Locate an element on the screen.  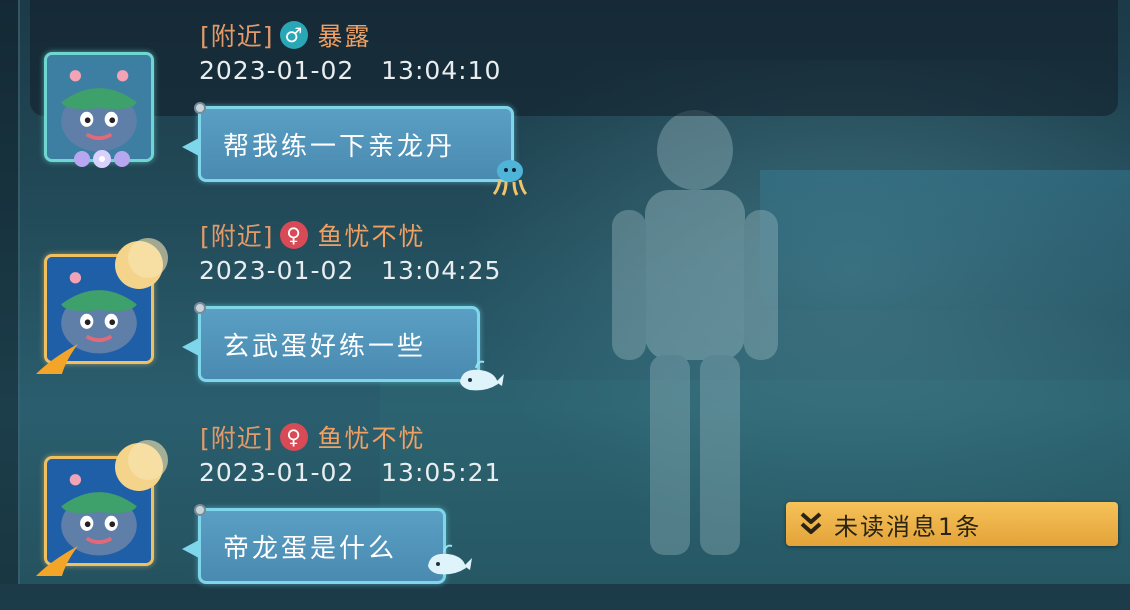
message-timestamp: 2023-01-02 13:04:25 is located at coordinates (350, 270).